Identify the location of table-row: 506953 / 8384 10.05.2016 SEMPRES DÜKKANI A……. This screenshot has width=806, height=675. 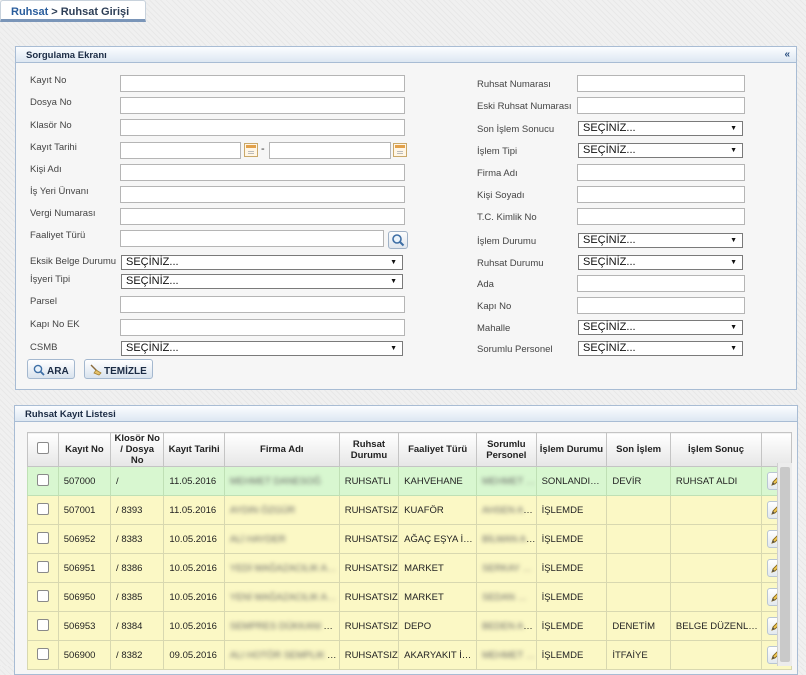
(409, 626).